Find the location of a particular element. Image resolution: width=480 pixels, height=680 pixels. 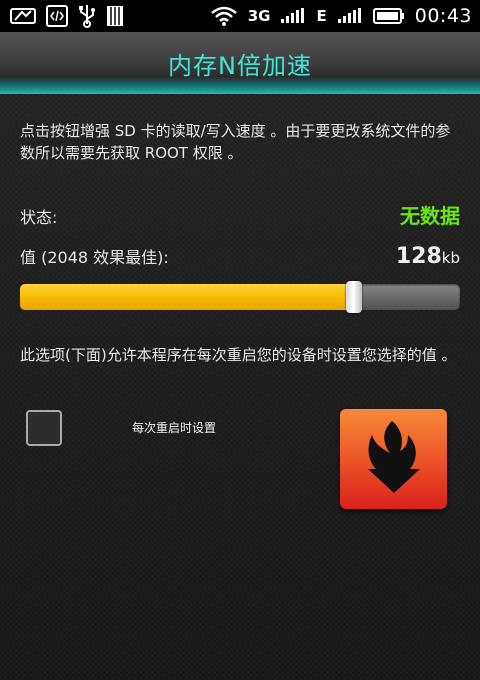

set-on-boot-label: 每次重启时设置 is located at coordinates (174, 428).